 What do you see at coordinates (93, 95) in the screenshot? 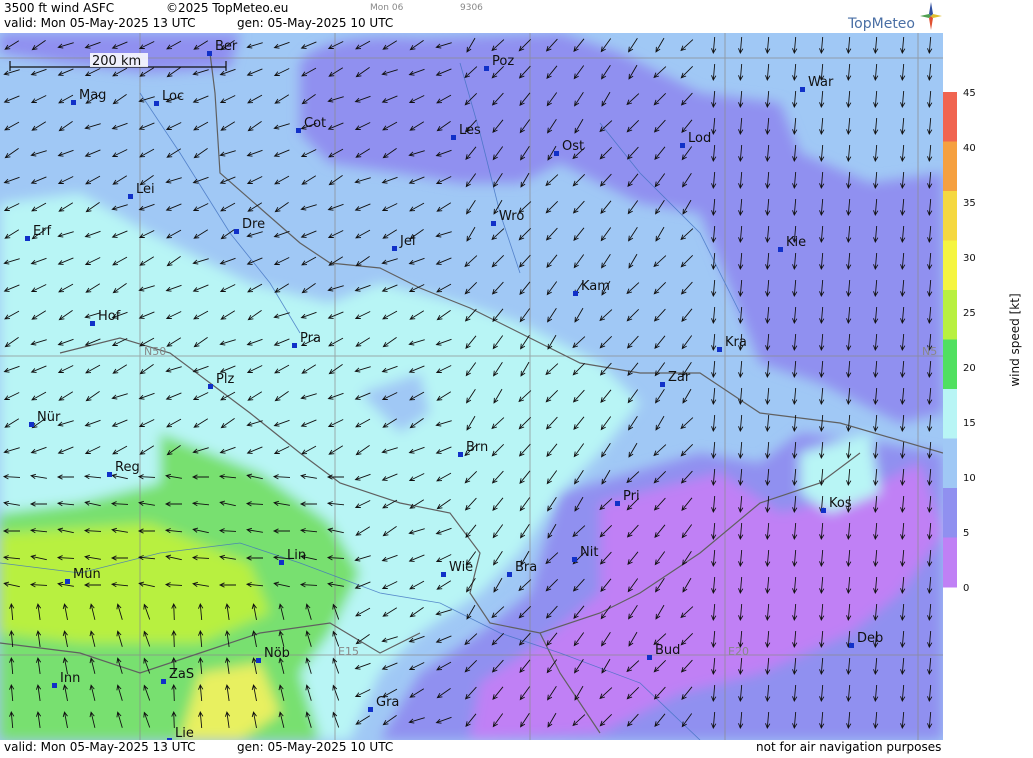
I see `city-label: Mag` at bounding box center [93, 95].